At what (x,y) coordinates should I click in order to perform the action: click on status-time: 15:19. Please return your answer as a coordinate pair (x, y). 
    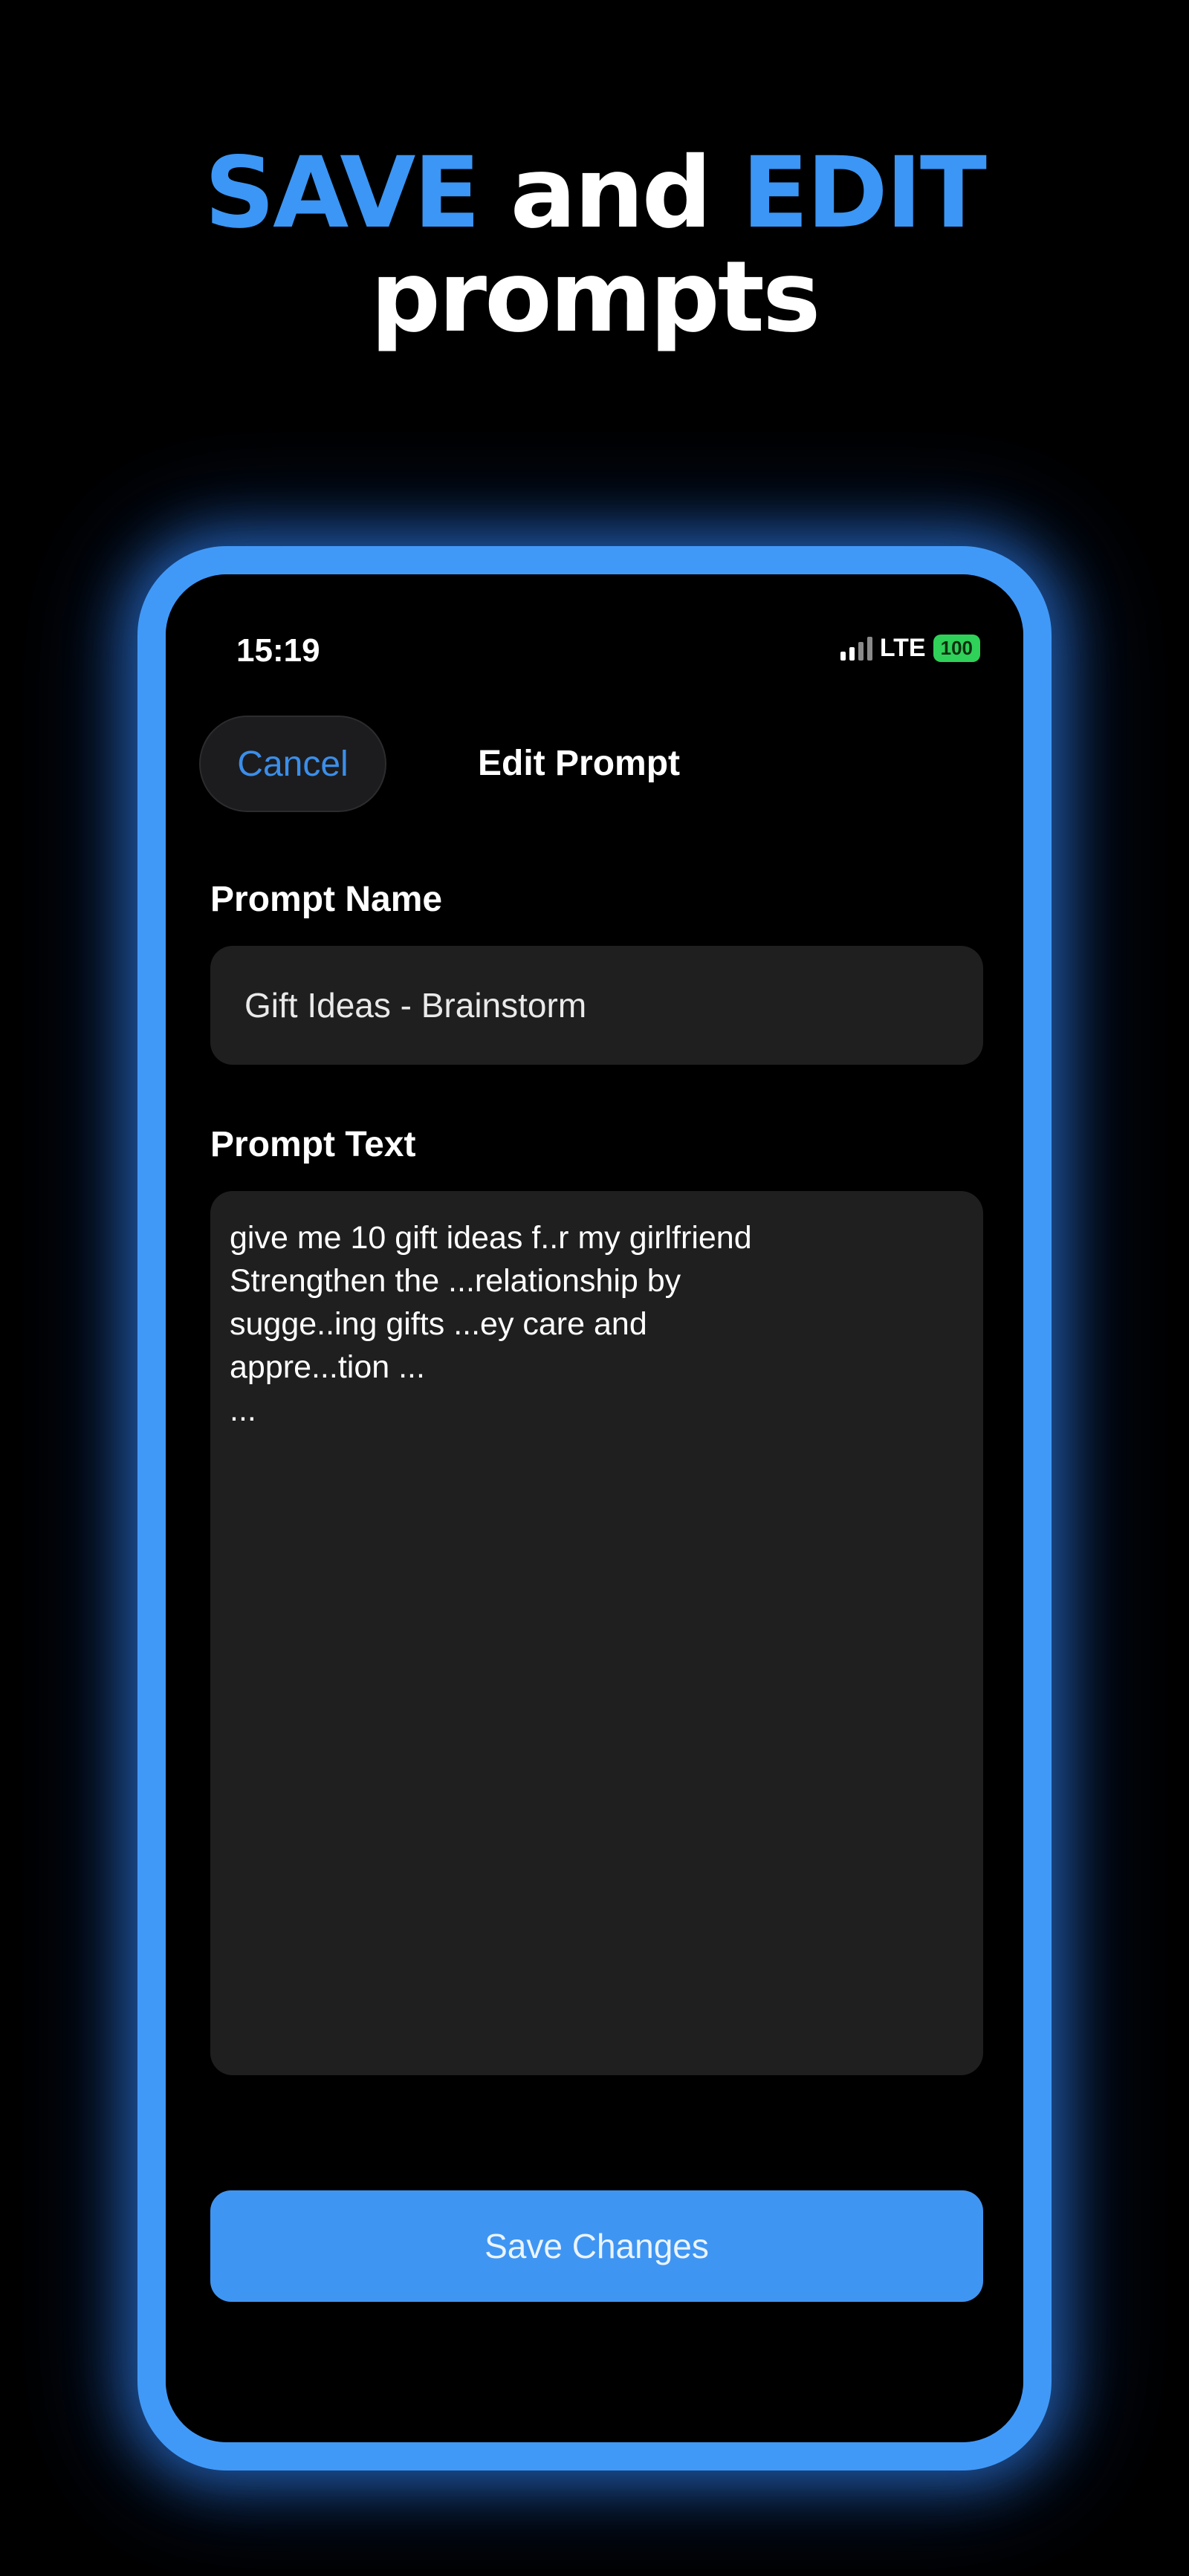
    Looking at the image, I should click on (278, 650).